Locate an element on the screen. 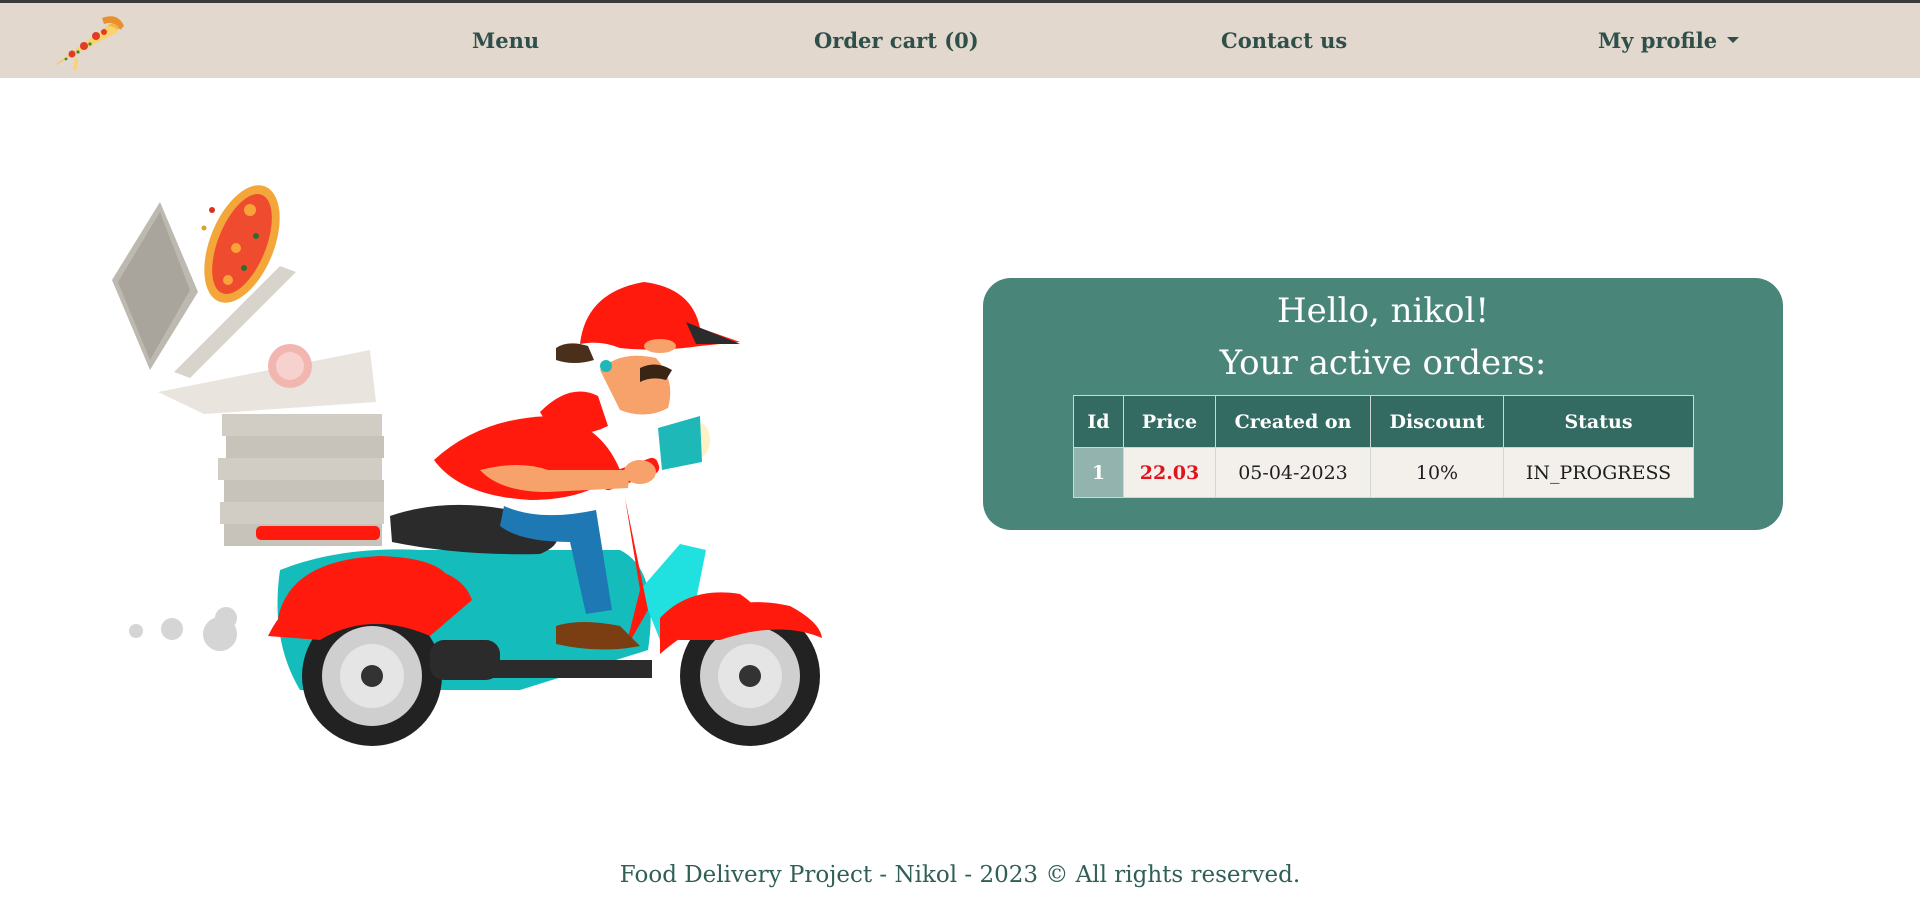 Image resolution: width=1920 pixels, height=903 pixels. order-status-cell: IN_PROGRESS is located at coordinates (1598, 472).